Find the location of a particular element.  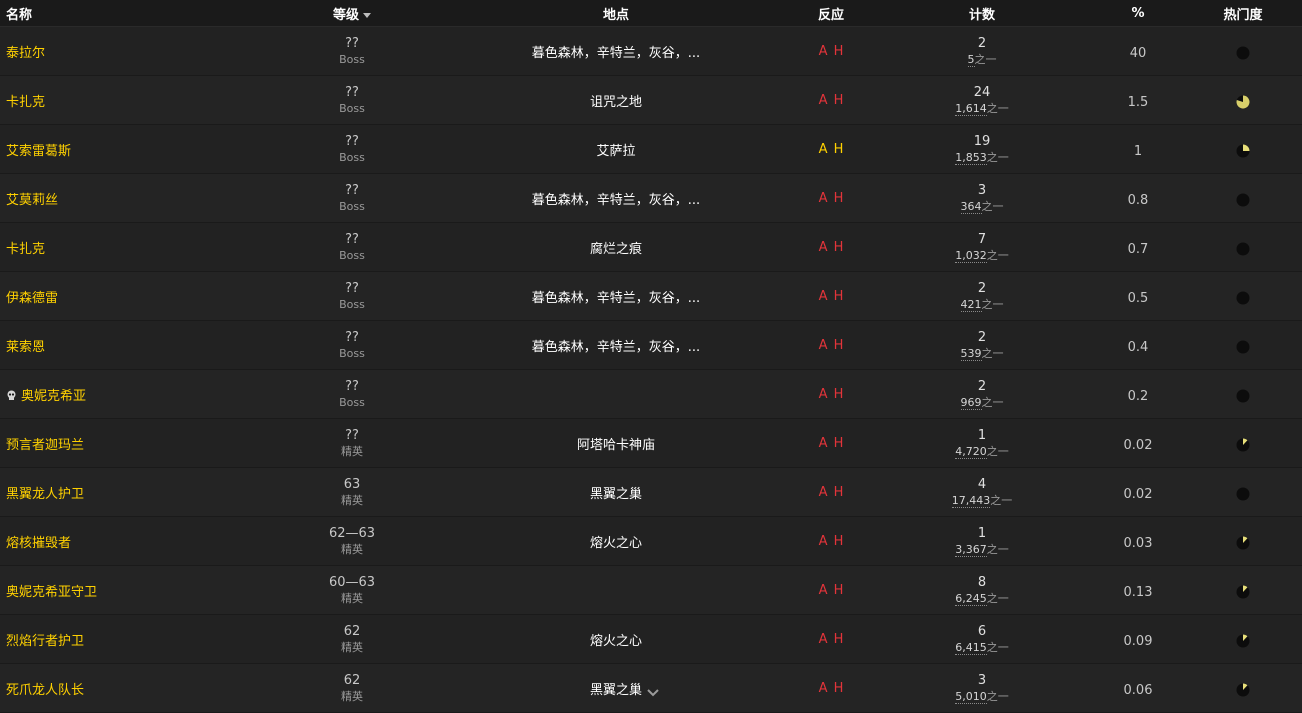

header-location: 地点 is located at coordinates (616, 13).